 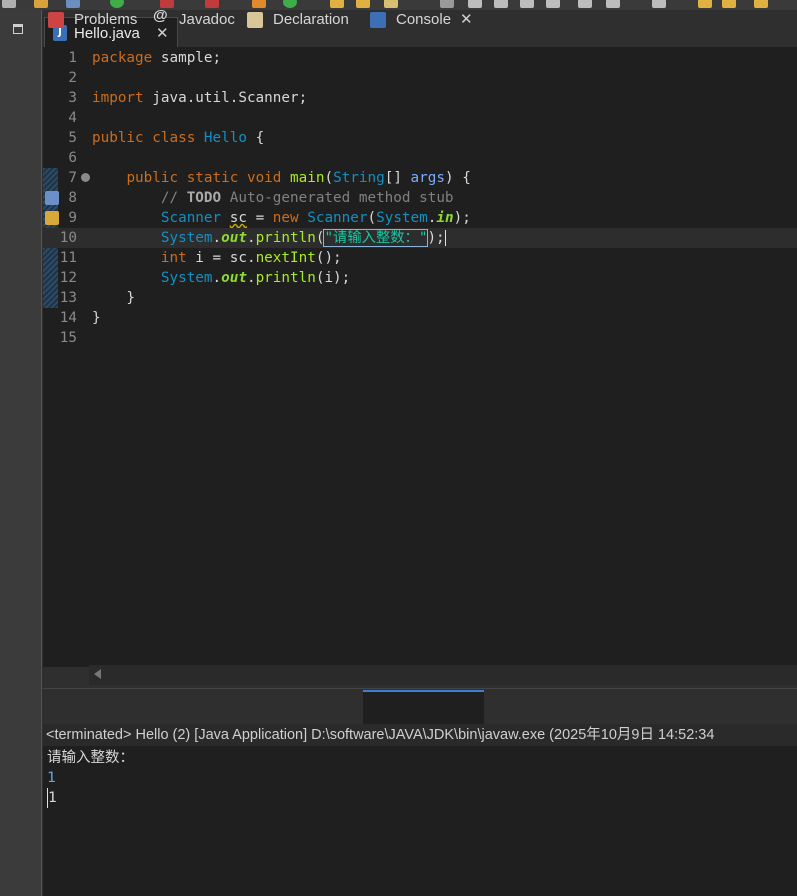 I want to click on code-token: static, so click(x=212, y=178).